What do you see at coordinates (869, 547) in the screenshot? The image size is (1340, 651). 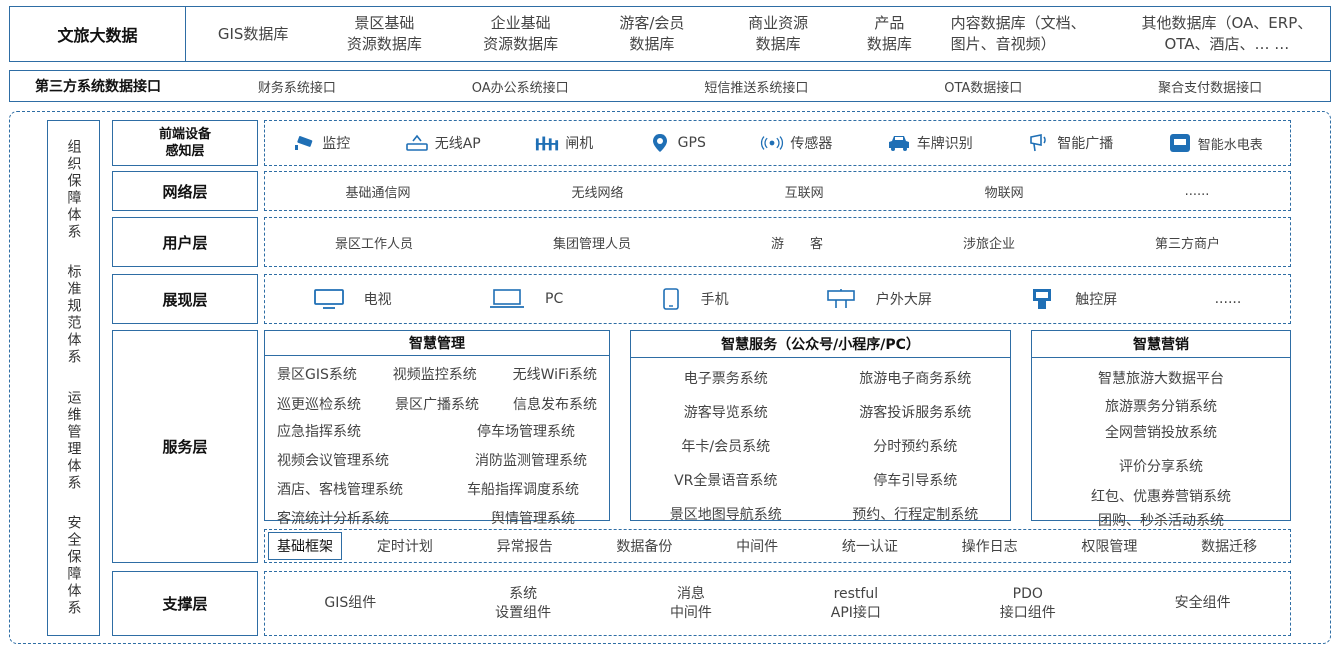 I see `framework-item: 统一认证` at bounding box center [869, 547].